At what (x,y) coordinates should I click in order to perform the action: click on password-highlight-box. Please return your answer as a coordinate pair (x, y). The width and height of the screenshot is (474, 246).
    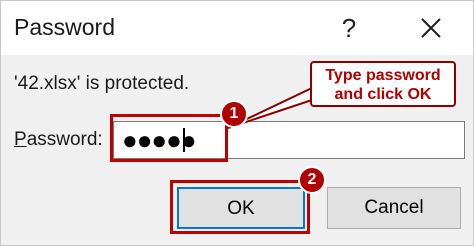
    Looking at the image, I should click on (169, 138).